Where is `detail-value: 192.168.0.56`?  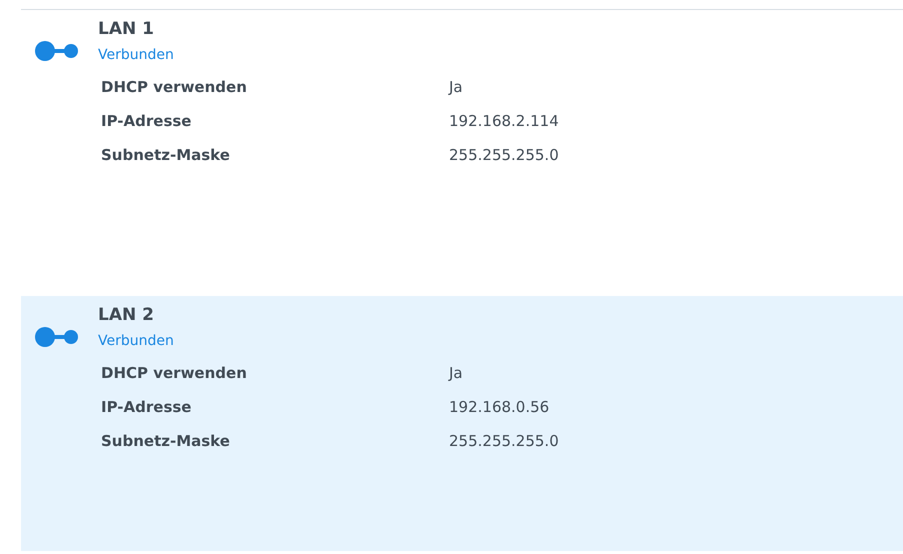 detail-value: 192.168.0.56 is located at coordinates (499, 407).